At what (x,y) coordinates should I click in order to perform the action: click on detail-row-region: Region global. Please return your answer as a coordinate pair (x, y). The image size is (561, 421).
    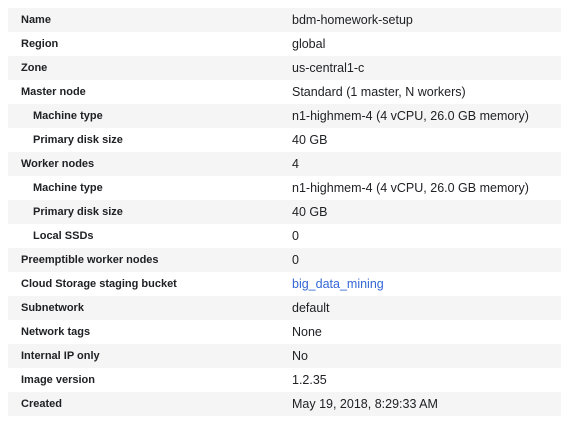
    Looking at the image, I should click on (284, 44).